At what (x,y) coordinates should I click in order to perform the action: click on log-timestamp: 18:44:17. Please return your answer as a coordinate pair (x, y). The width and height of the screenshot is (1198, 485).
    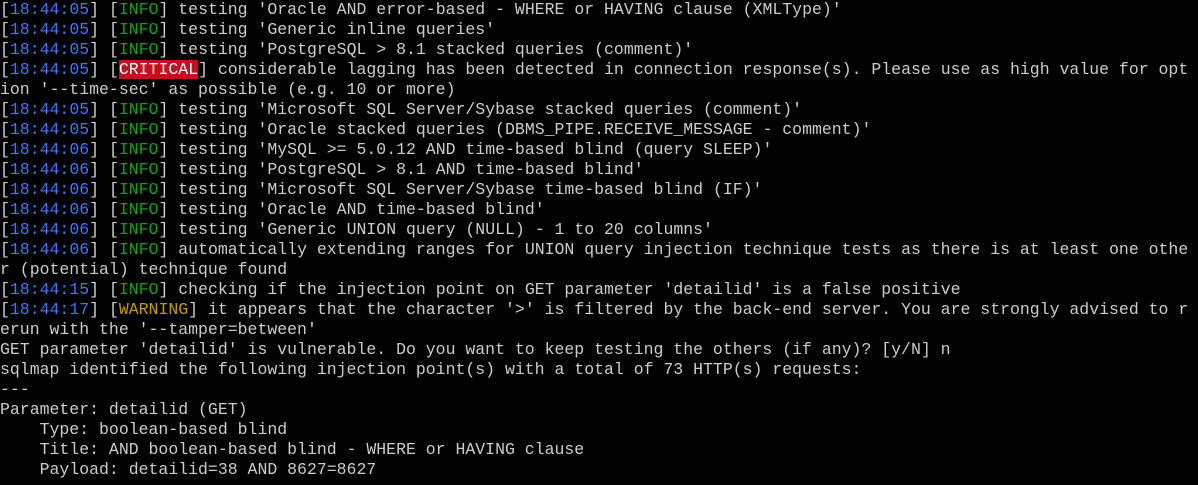
    Looking at the image, I should click on (49, 309).